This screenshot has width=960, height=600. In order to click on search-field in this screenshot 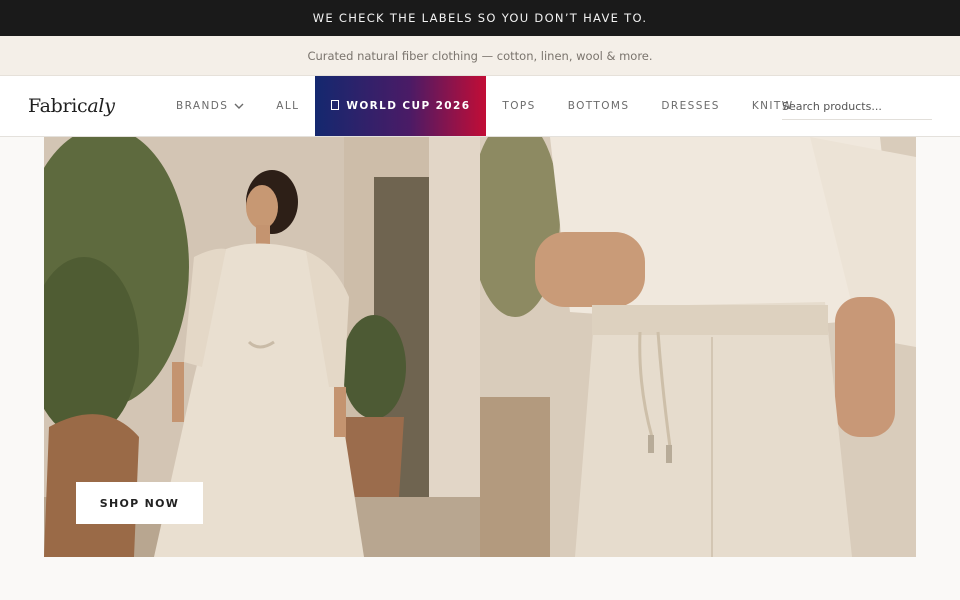, I will do `click(857, 107)`.